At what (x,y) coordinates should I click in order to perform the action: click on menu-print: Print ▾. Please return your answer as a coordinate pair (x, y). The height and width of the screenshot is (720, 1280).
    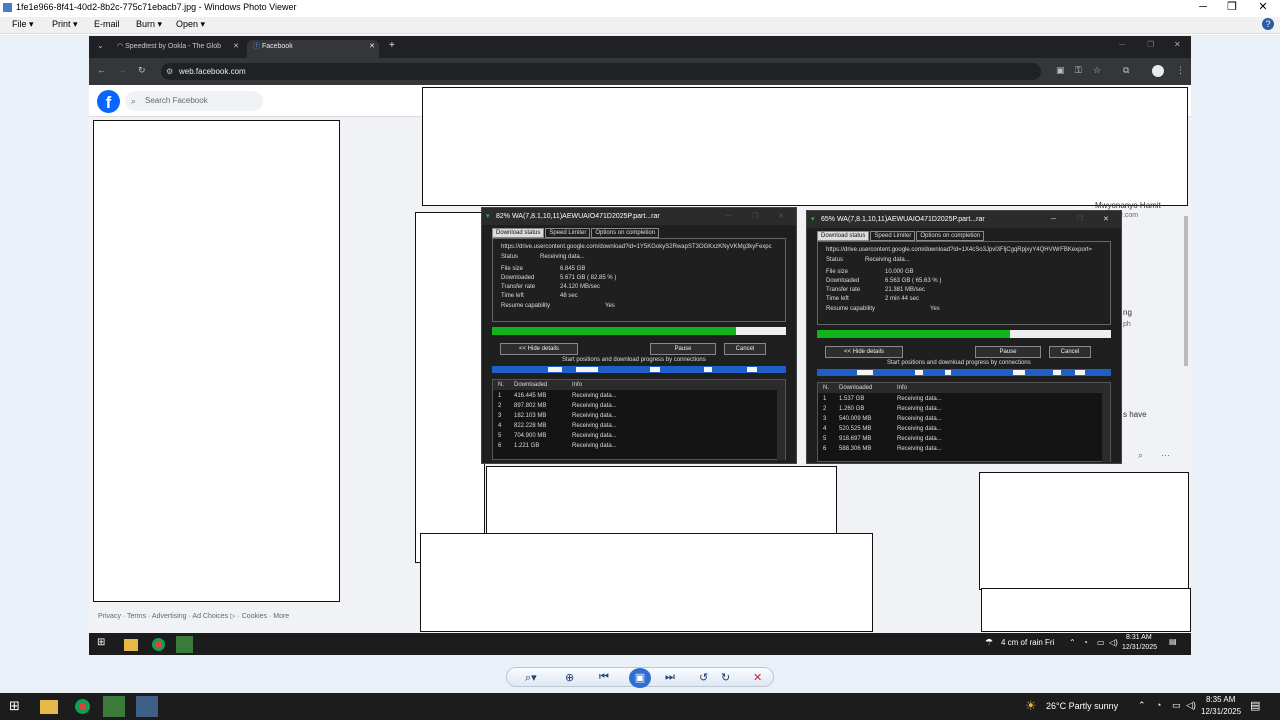
    Looking at the image, I should click on (65, 24).